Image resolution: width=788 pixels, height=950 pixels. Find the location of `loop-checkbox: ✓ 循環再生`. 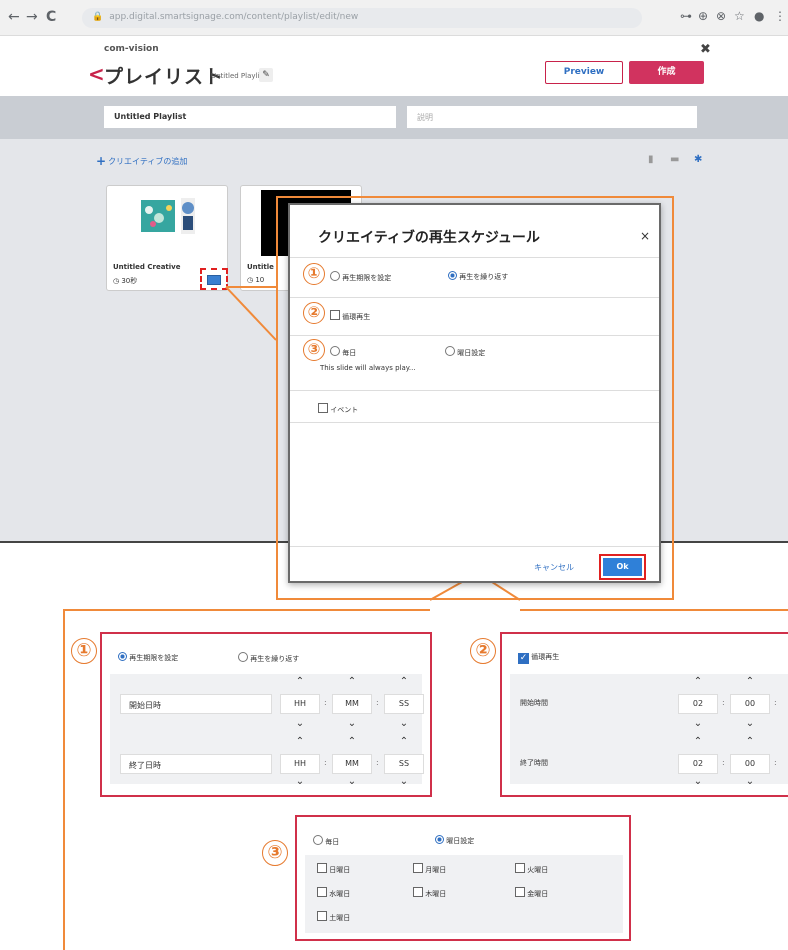

loop-checkbox: ✓ 循環再生 is located at coordinates (538, 658).